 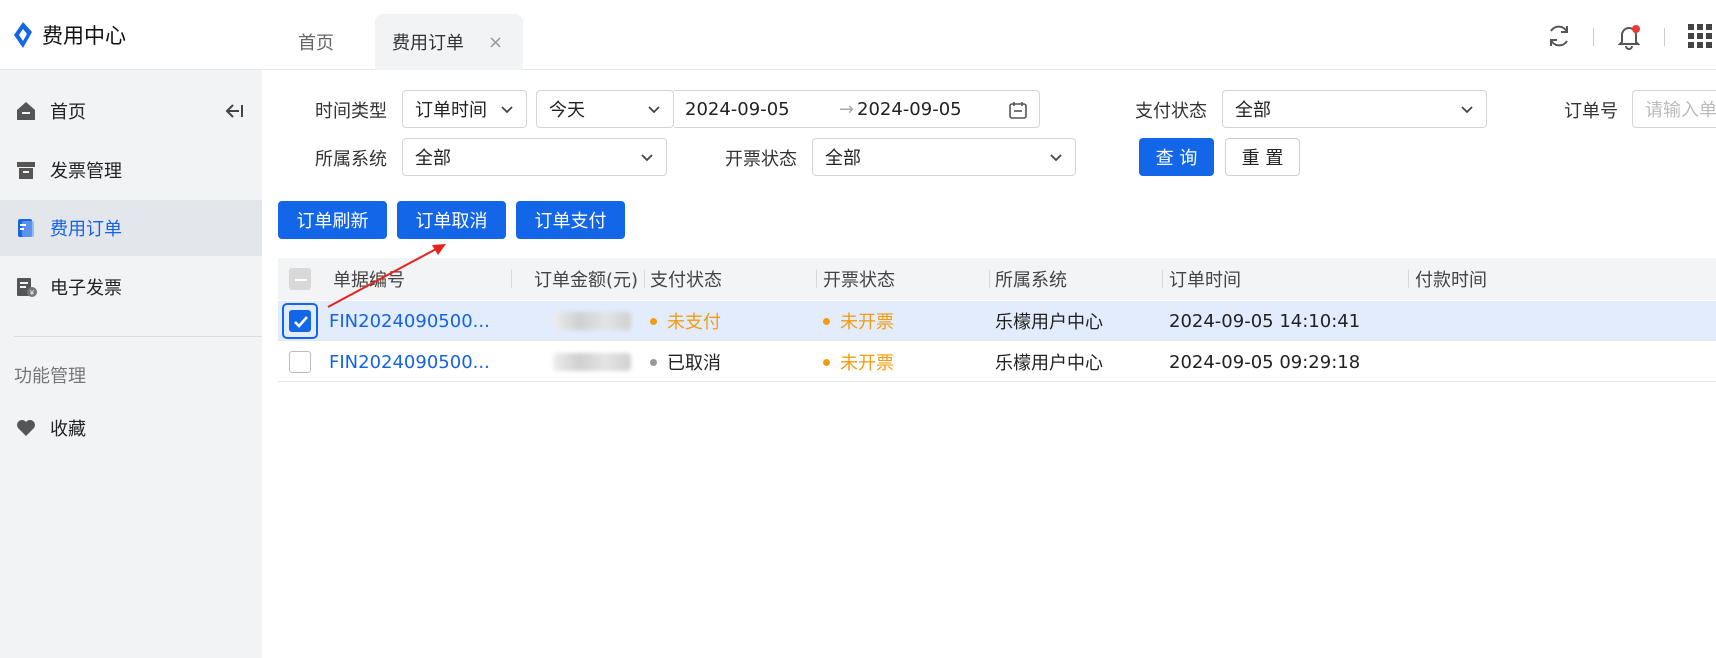 What do you see at coordinates (86, 171) in the screenshot?
I see `sidebar-item-label: 发票管理` at bounding box center [86, 171].